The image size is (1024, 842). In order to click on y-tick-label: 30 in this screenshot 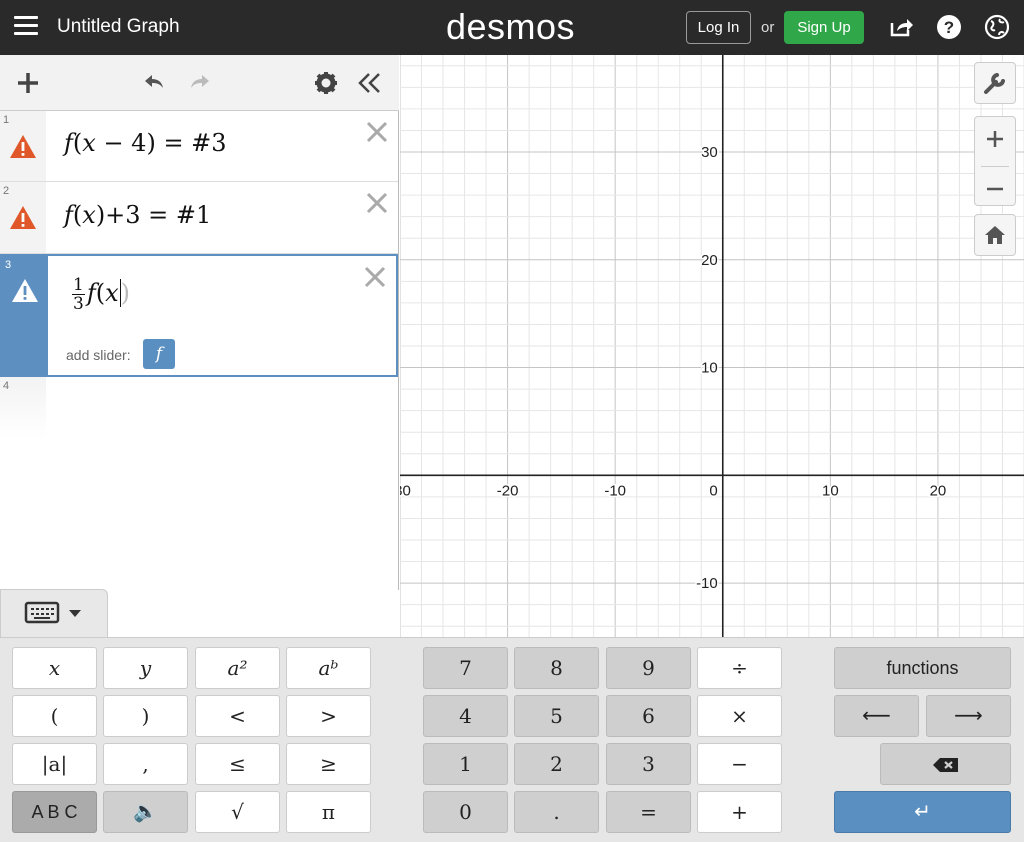, I will do `click(709, 152)`.